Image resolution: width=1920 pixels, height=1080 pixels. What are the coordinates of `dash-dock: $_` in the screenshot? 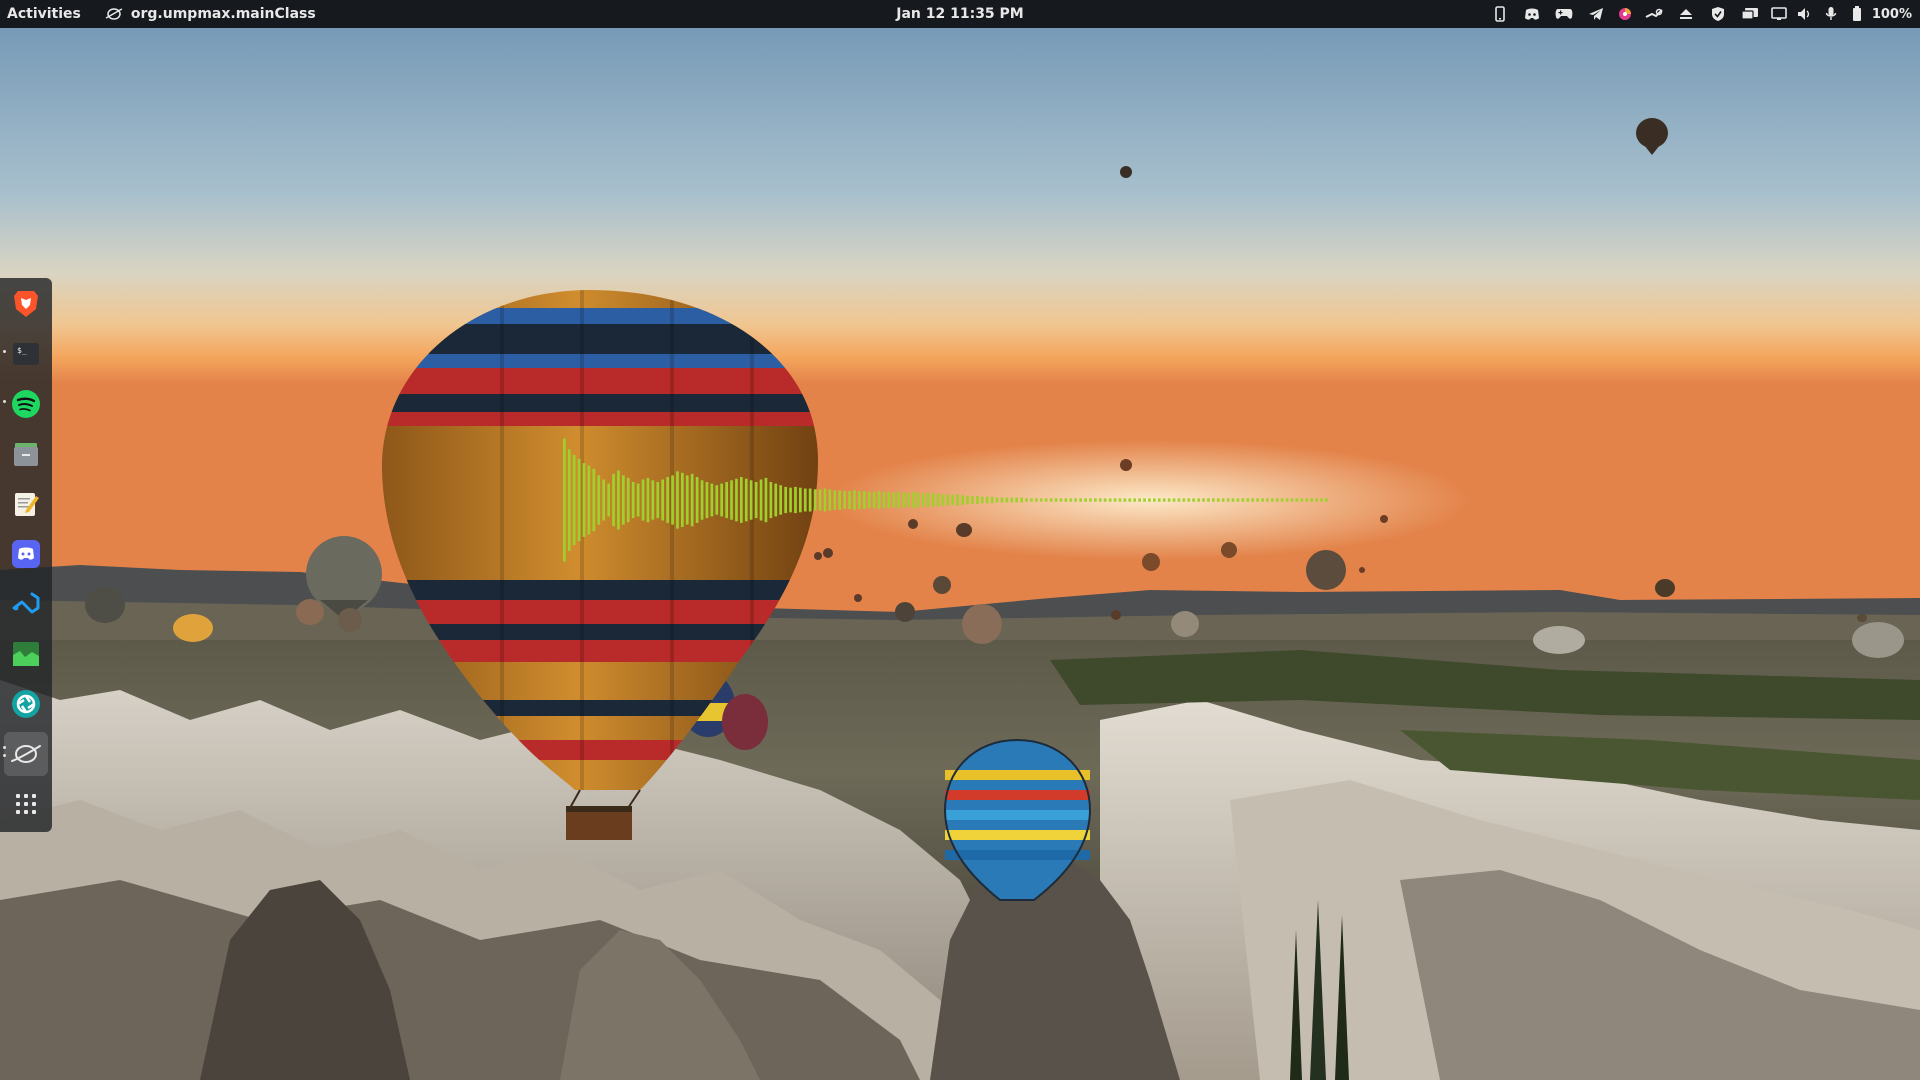 It's located at (26, 555).